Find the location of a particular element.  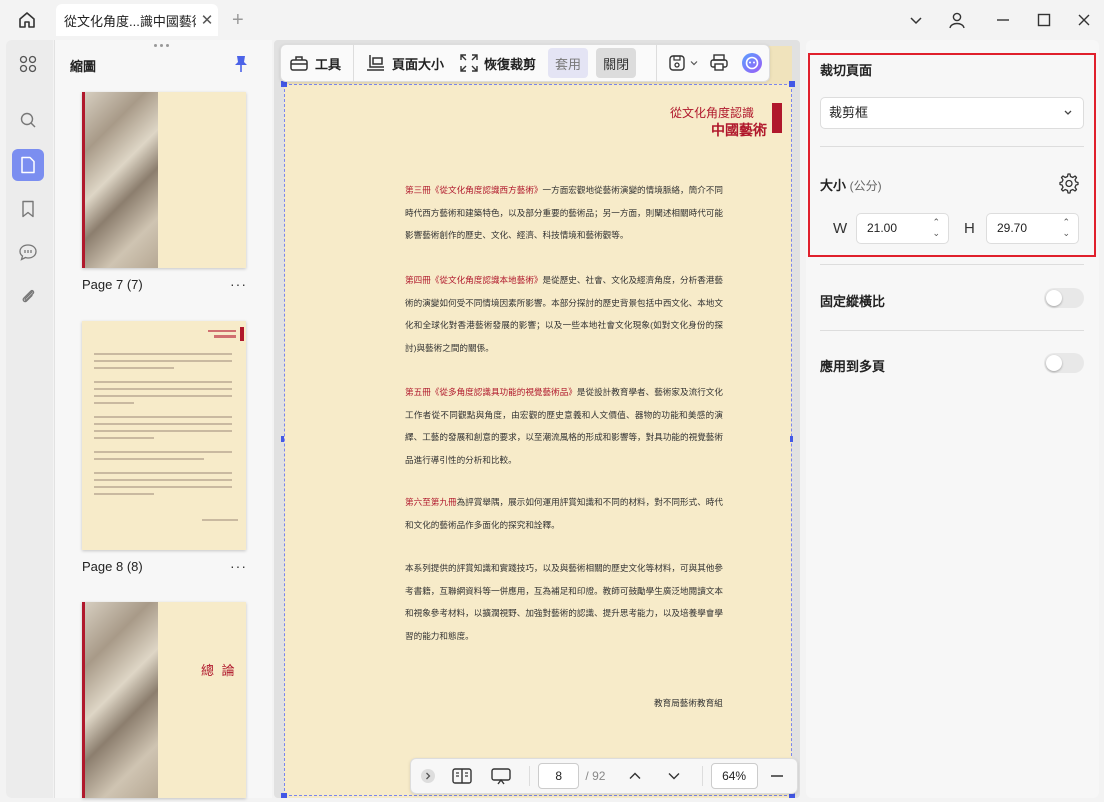

print-button is located at coordinates (719, 63).